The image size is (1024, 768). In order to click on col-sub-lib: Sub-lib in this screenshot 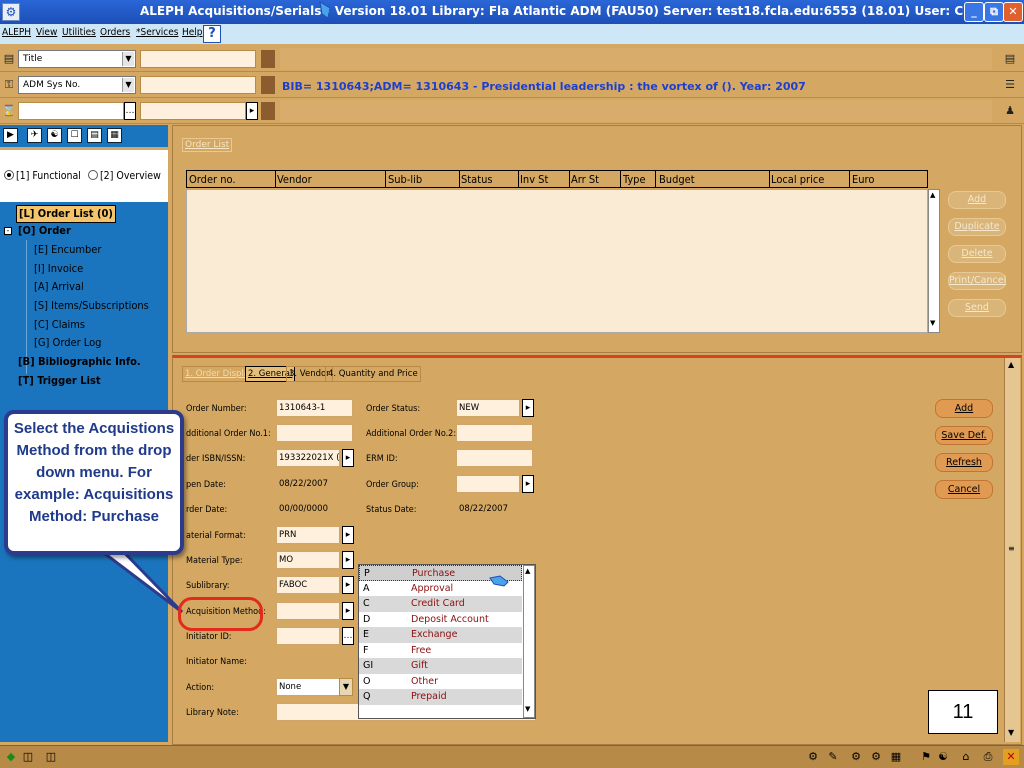, I will do `click(405, 179)`.